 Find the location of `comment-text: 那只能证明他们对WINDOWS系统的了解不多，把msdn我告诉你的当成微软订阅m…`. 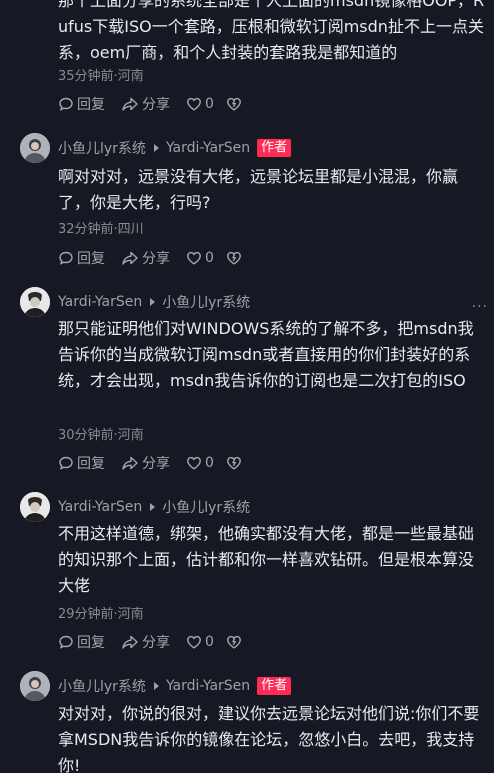

comment-text: 那只能证明他们对WINDOWS系统的了解不多，把msdn我告诉你的当成微软订阅m… is located at coordinates (266, 354).